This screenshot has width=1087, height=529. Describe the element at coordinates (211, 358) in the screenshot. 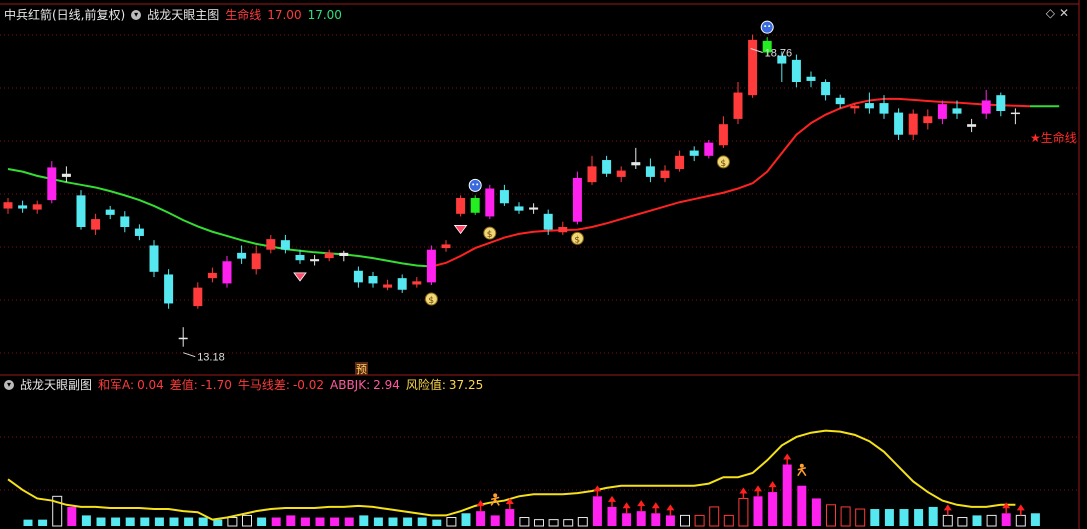

I see `low-price-label: 13.18` at that location.